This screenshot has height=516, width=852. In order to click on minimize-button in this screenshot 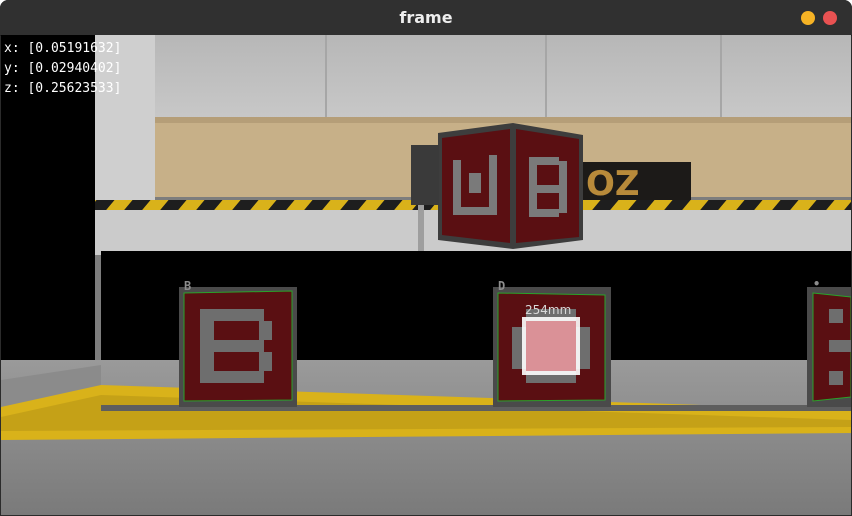, I will do `click(808, 18)`.